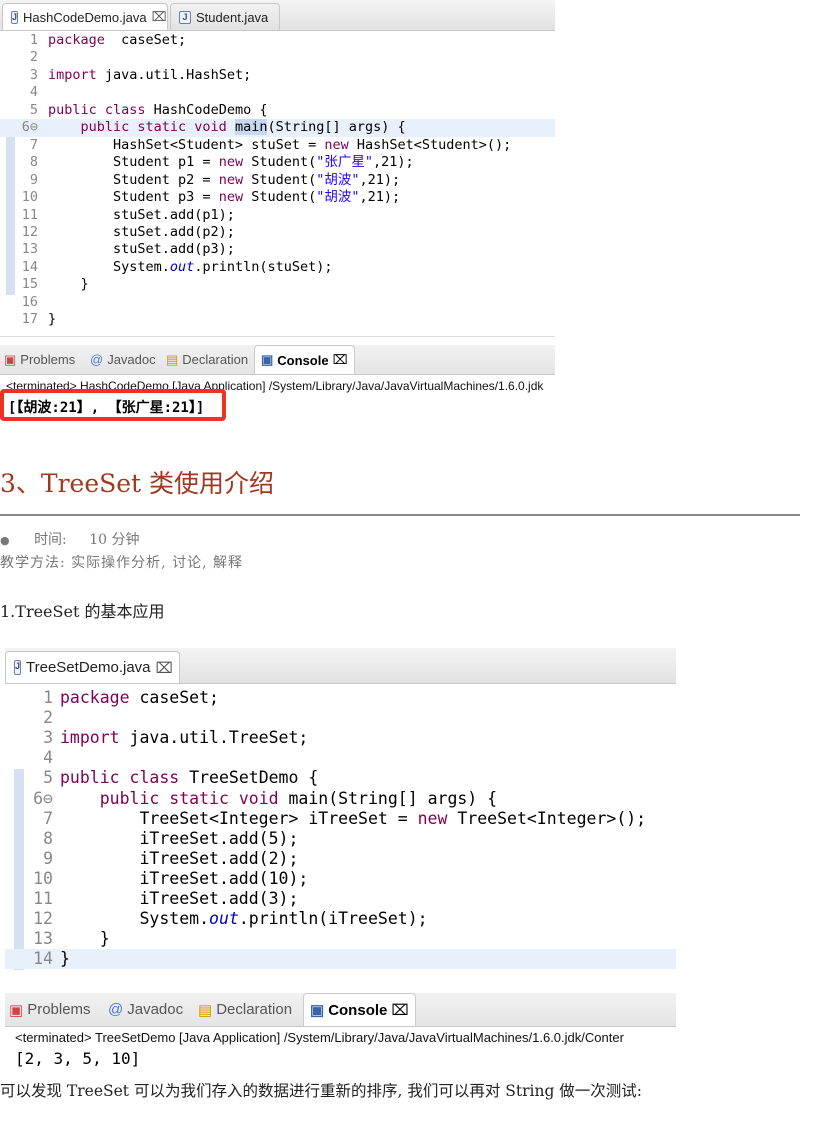 The height and width of the screenshot is (1125, 832). What do you see at coordinates (277, 197) in the screenshot?
I see `code-line: 10 Student p3 = new Student("胡波",21);` at bounding box center [277, 197].